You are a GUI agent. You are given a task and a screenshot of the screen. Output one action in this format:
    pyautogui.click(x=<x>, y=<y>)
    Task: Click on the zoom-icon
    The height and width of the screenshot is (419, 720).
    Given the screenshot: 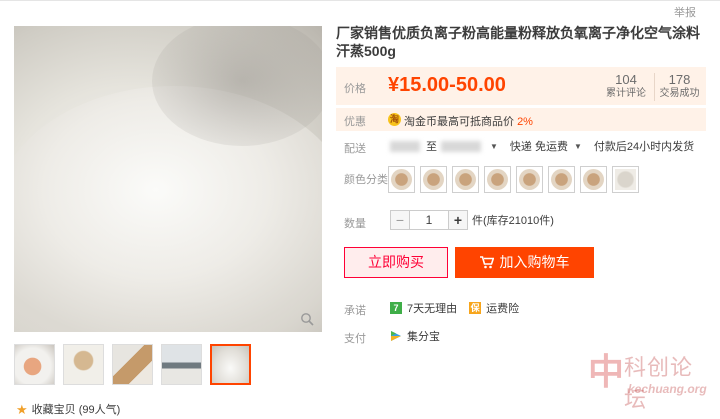 What is the action you would take?
    pyautogui.click(x=307, y=319)
    